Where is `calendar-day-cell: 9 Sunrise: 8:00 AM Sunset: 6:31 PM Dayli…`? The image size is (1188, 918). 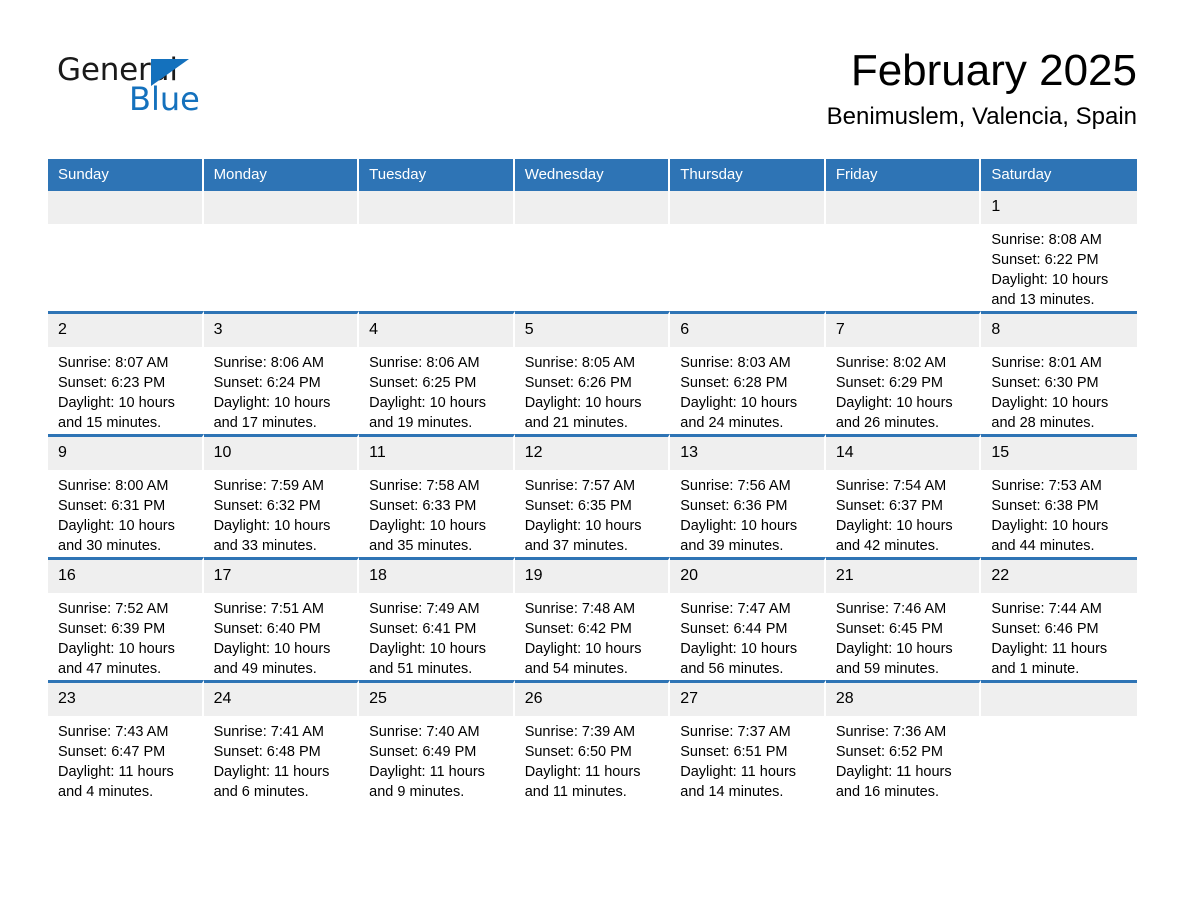 calendar-day-cell: 9 Sunrise: 8:00 AM Sunset: 6:31 PM Dayli… is located at coordinates (126, 495).